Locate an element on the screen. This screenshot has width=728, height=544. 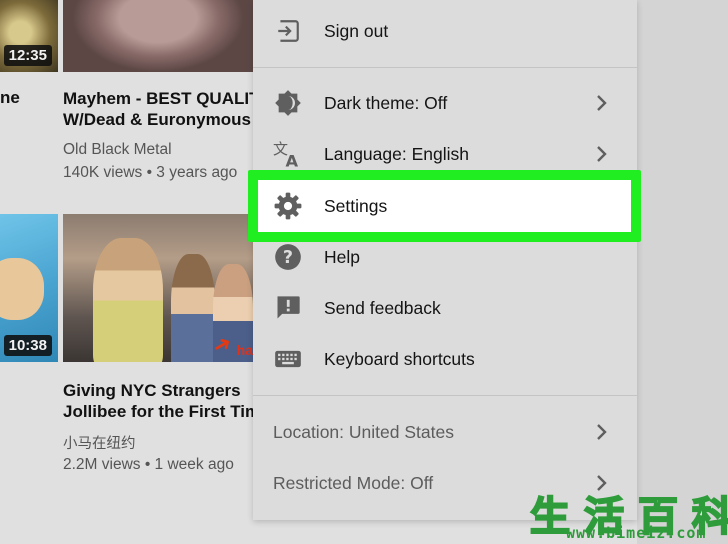
video-duration: 12:35 is located at coordinates (27, 55).